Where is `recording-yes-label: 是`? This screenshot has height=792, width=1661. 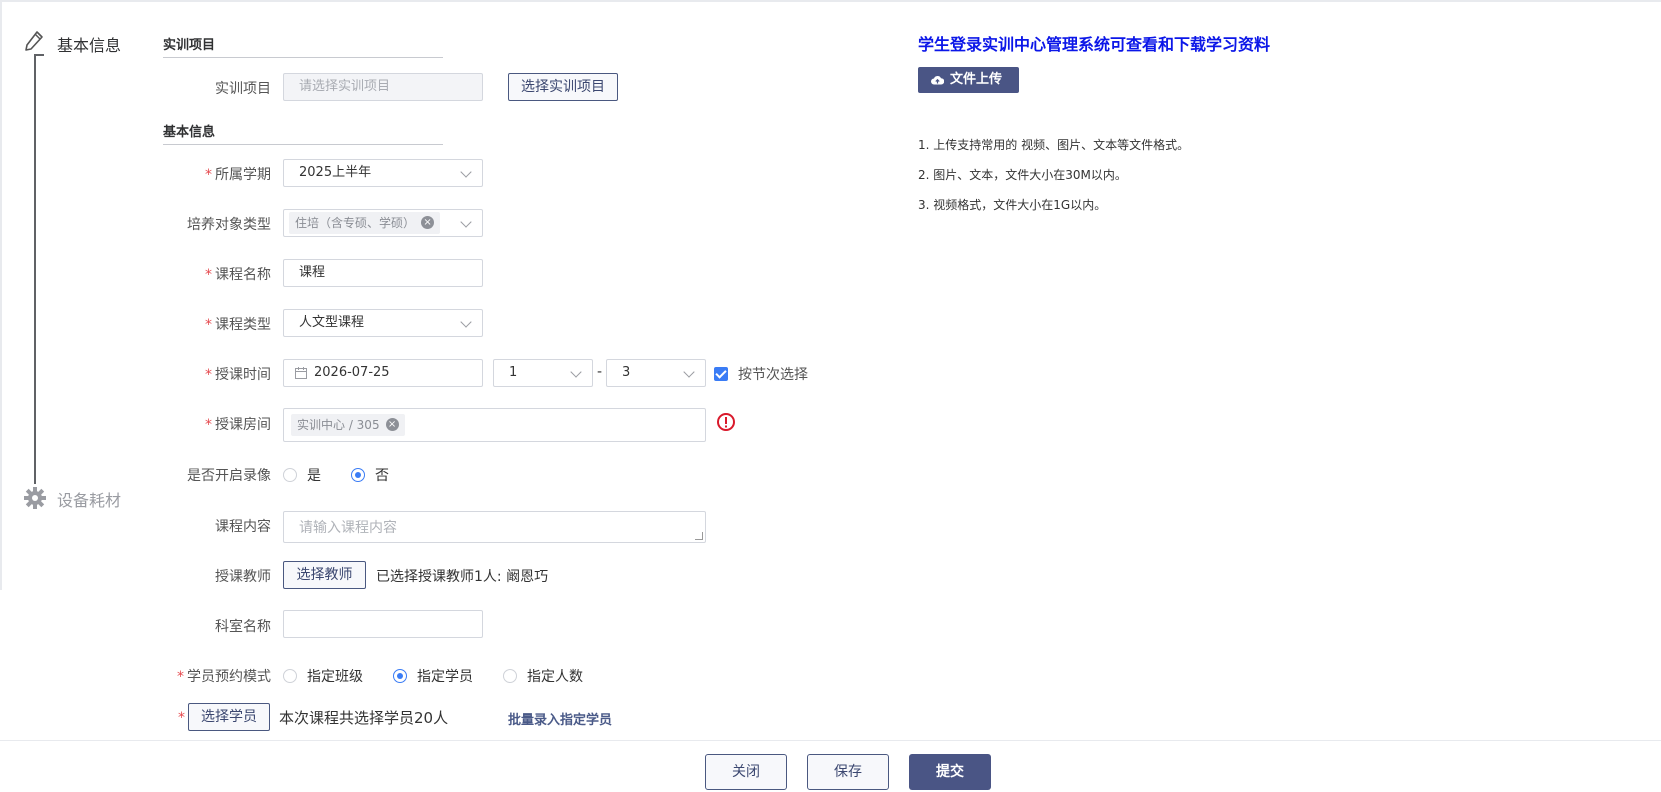
recording-yes-label: 是 is located at coordinates (314, 476).